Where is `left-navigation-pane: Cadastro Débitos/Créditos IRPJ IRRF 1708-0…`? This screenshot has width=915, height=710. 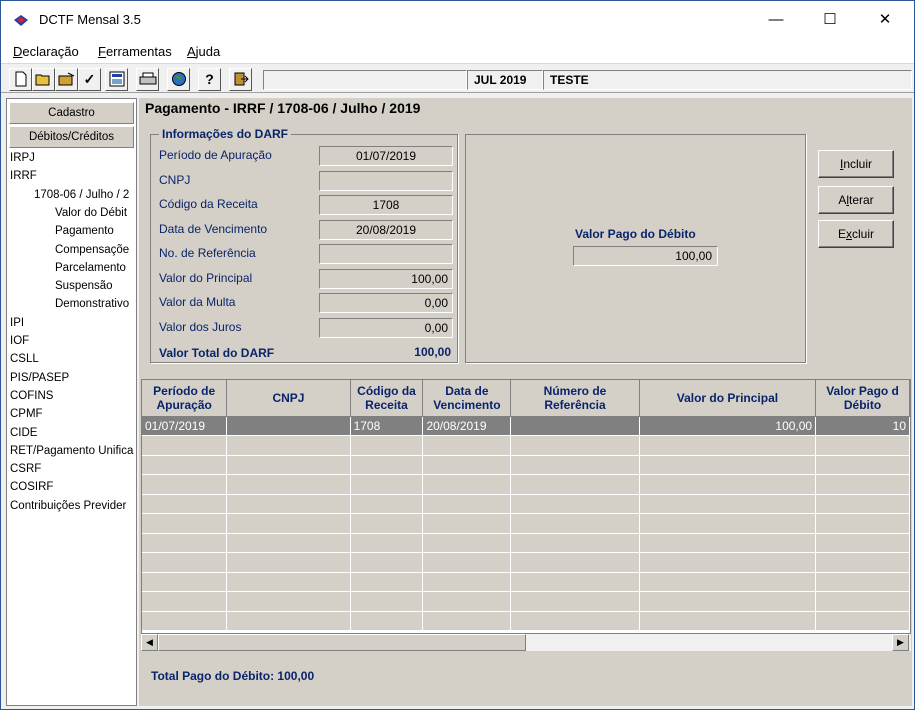
left-navigation-pane: Cadastro Débitos/Créditos IRPJ IRRF 1708-0… is located at coordinates (71, 402).